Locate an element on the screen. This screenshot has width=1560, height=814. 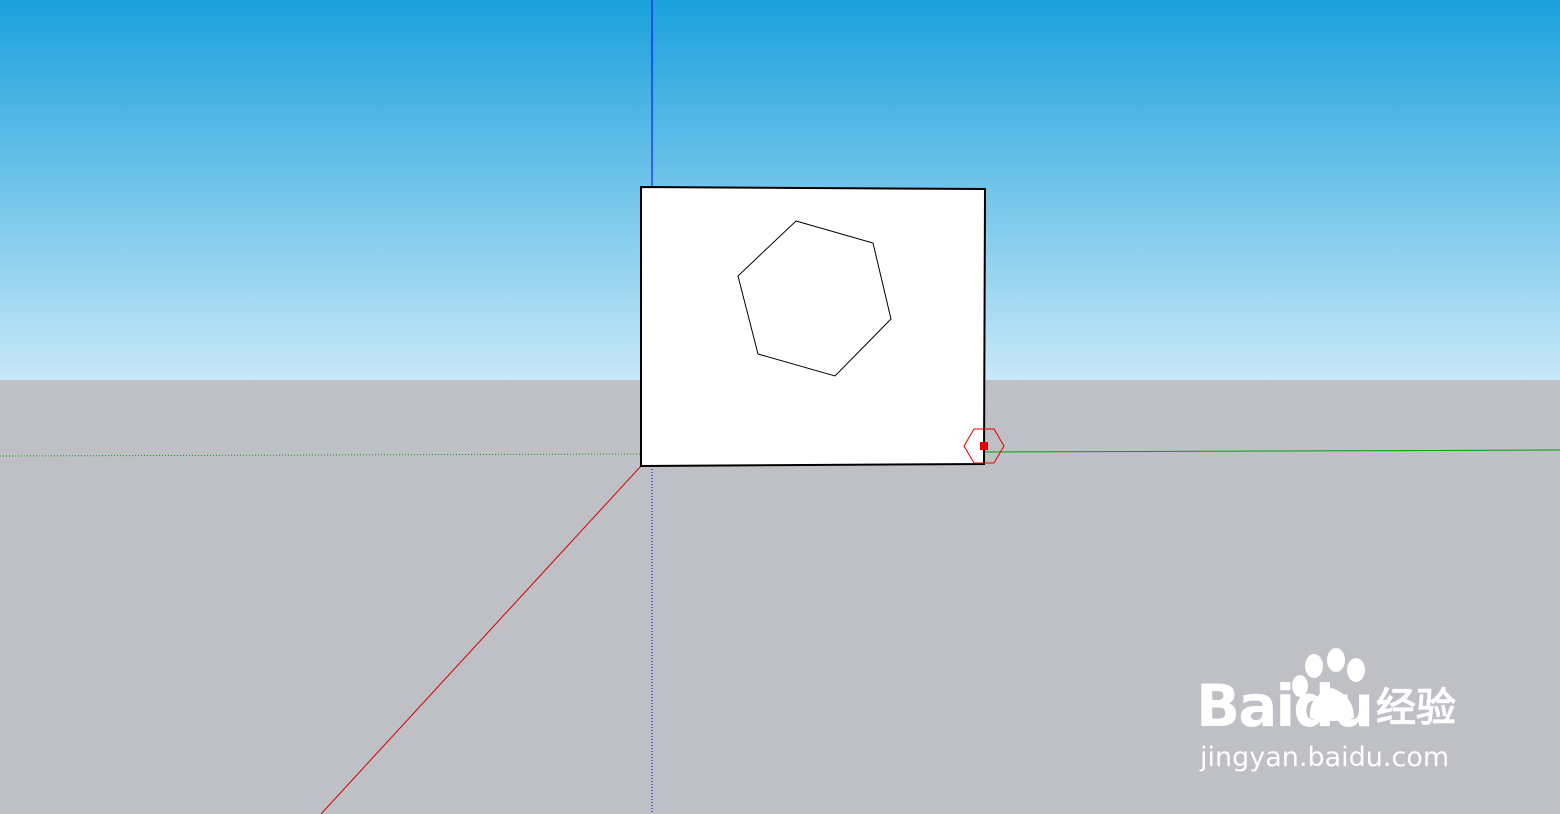
watermark-url: jingyan.baidu.com is located at coordinates (1325, 757).